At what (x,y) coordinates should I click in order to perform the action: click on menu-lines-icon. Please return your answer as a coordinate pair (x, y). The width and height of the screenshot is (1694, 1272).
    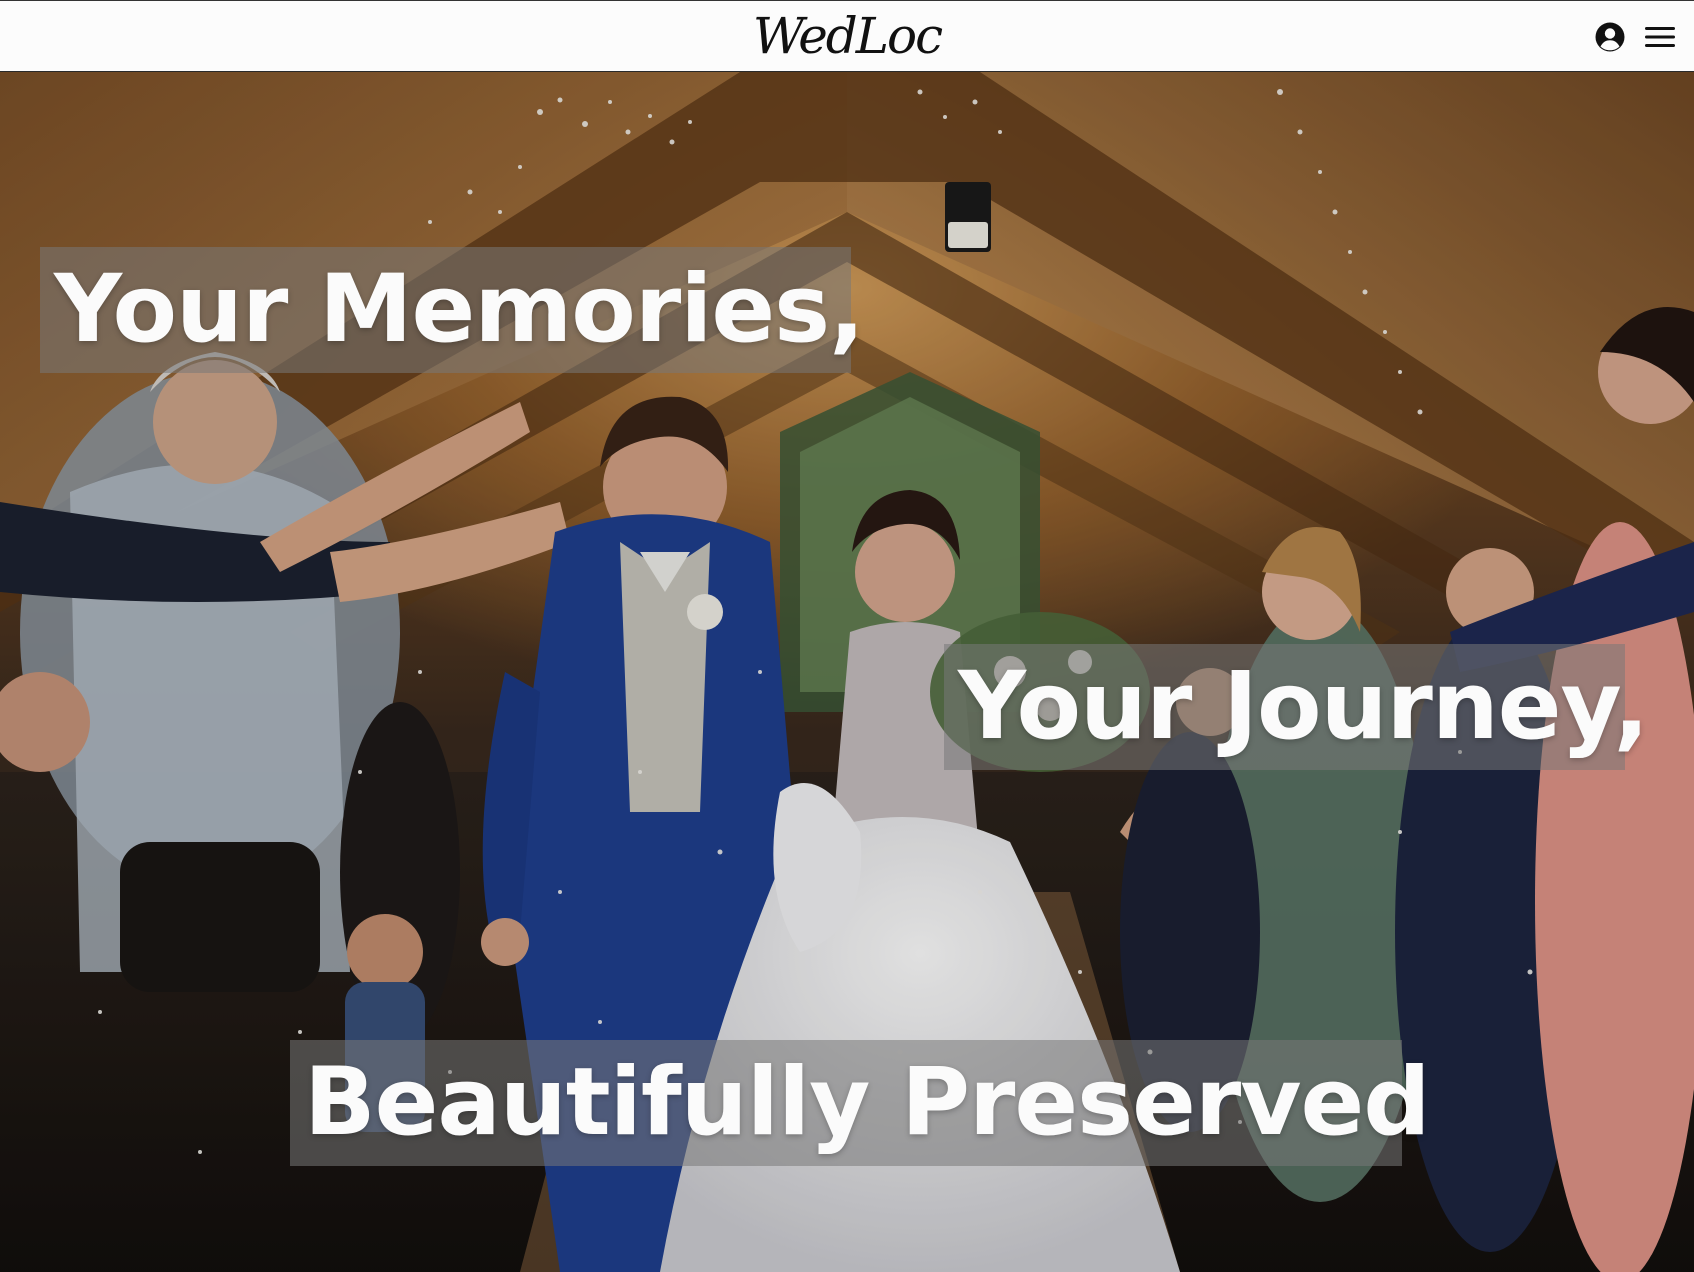
    Looking at the image, I should click on (1660, 37).